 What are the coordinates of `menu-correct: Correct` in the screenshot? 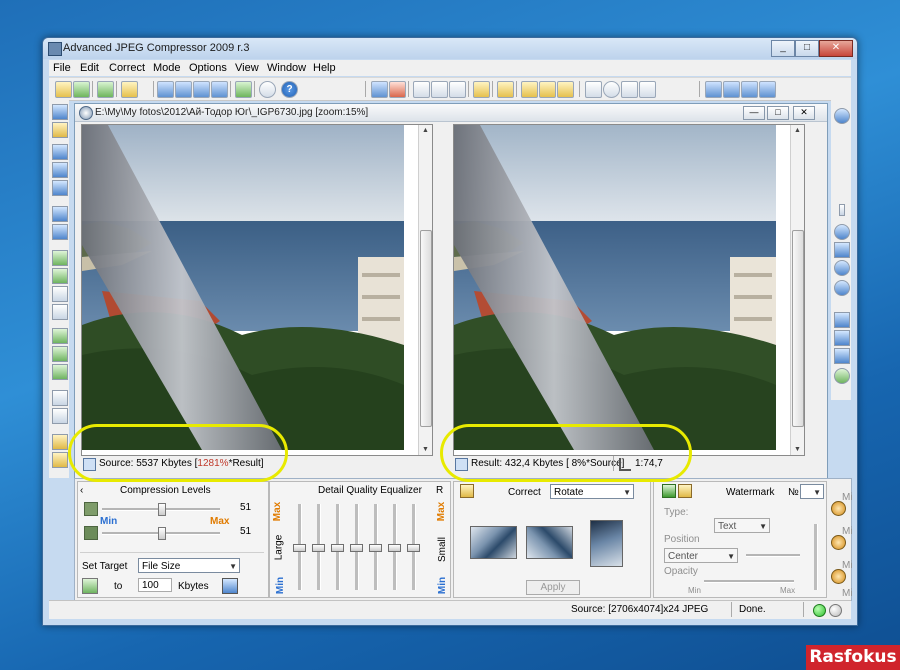 It's located at (127, 68).